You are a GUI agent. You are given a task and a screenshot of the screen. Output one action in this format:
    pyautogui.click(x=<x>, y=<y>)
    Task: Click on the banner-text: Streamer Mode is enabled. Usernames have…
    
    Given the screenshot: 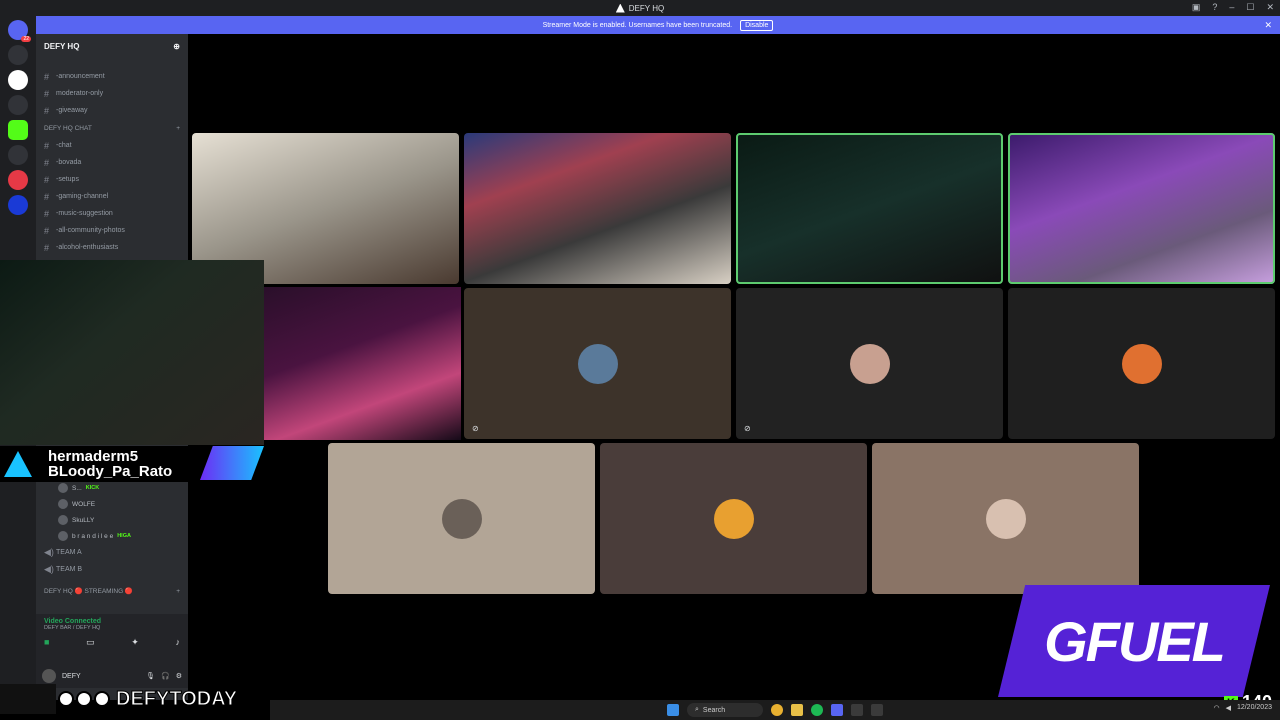 What is the action you would take?
    pyautogui.click(x=637, y=25)
    